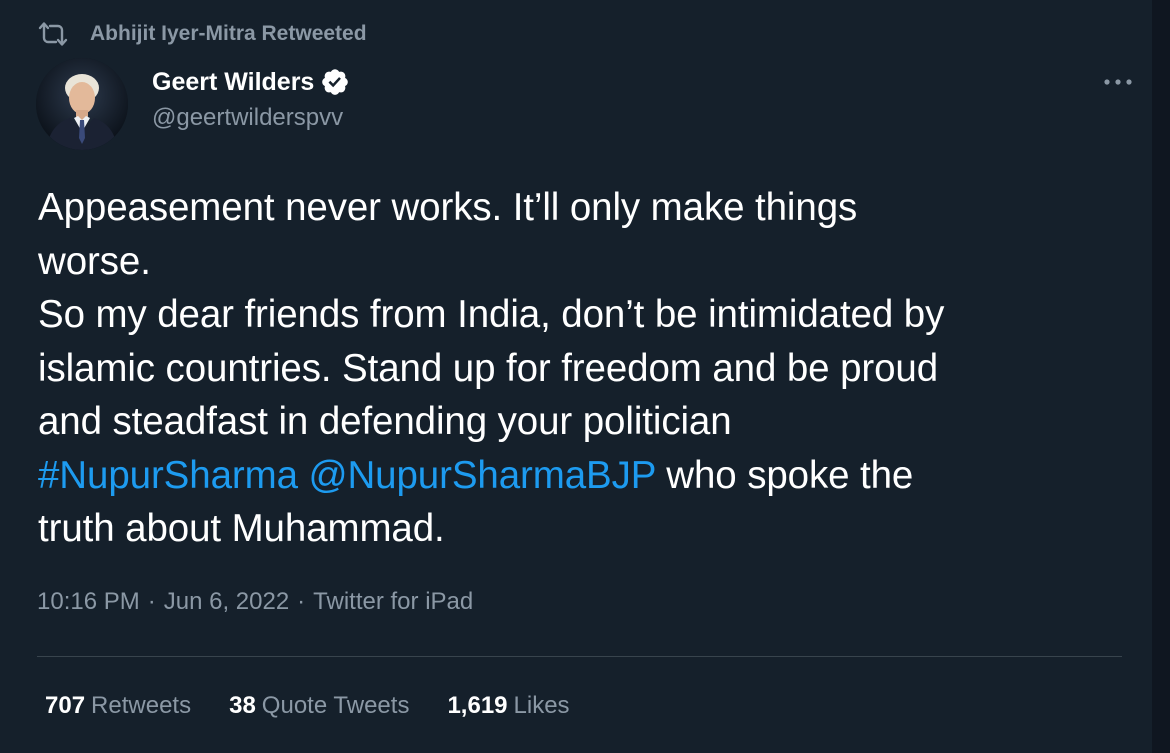 The width and height of the screenshot is (1170, 753). What do you see at coordinates (335, 82) in the screenshot?
I see `verified-badge-icon` at bounding box center [335, 82].